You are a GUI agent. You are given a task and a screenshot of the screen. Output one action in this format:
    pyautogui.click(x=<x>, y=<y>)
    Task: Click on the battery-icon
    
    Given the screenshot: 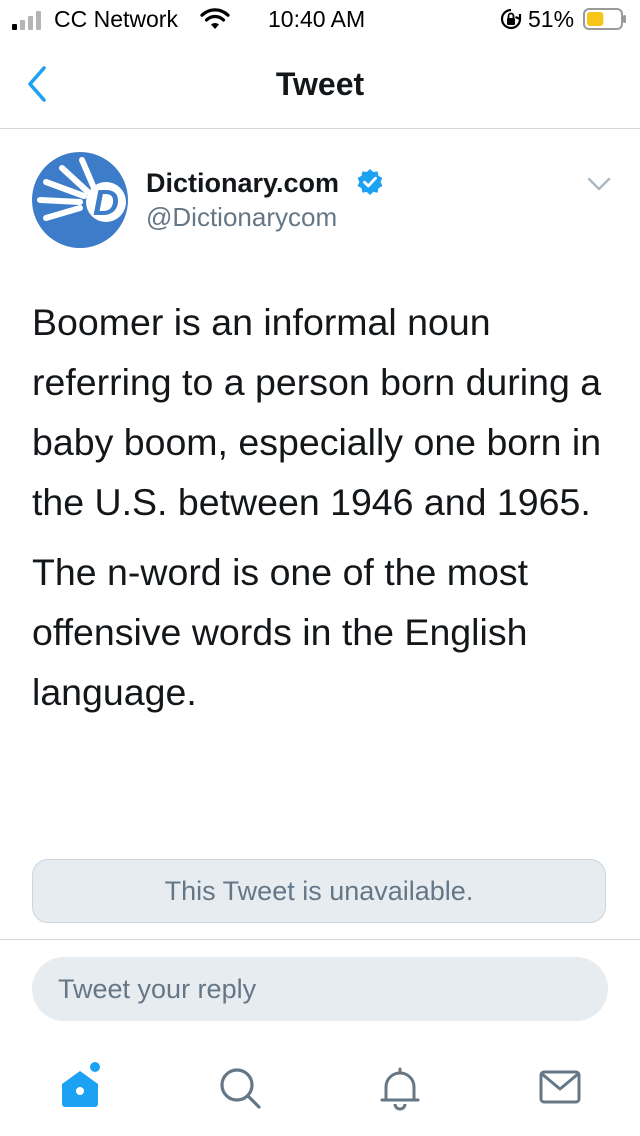 What is the action you would take?
    pyautogui.click(x=604, y=19)
    